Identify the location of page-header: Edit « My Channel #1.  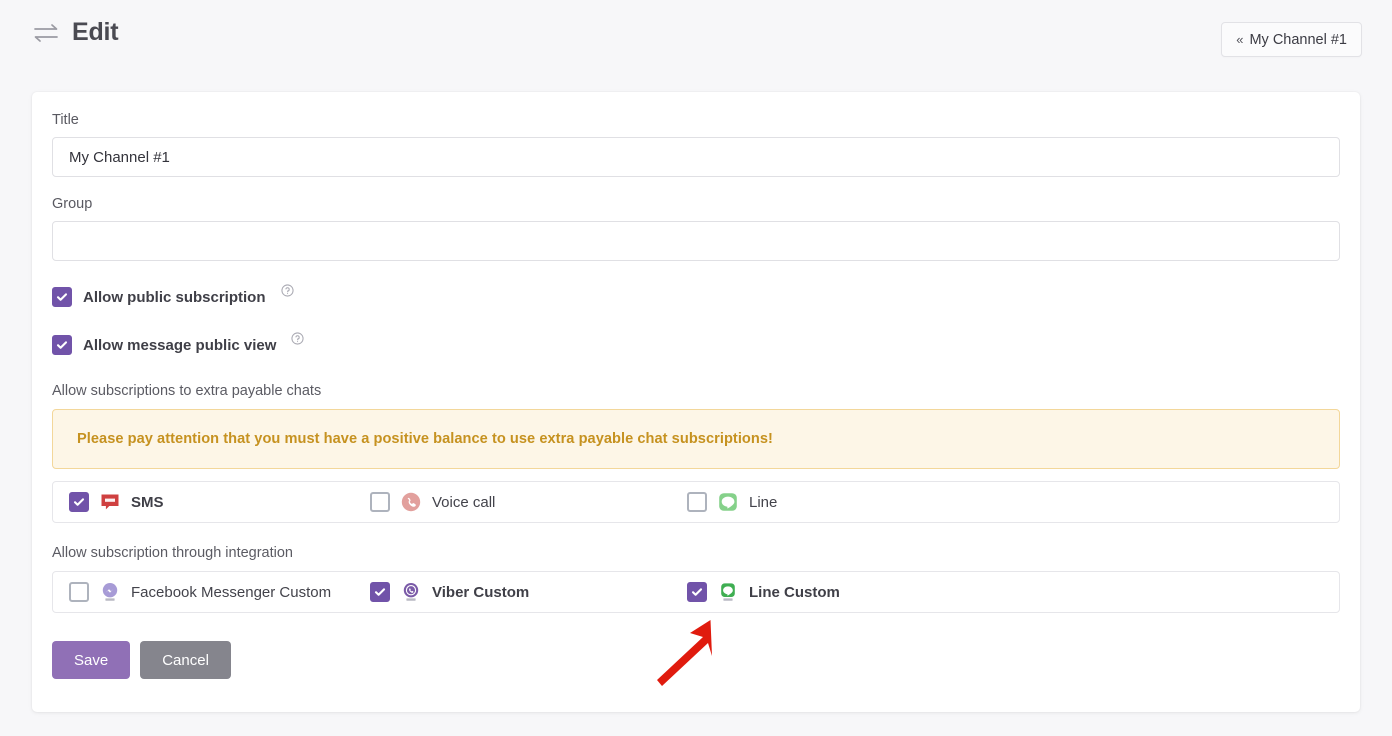
(696, 39).